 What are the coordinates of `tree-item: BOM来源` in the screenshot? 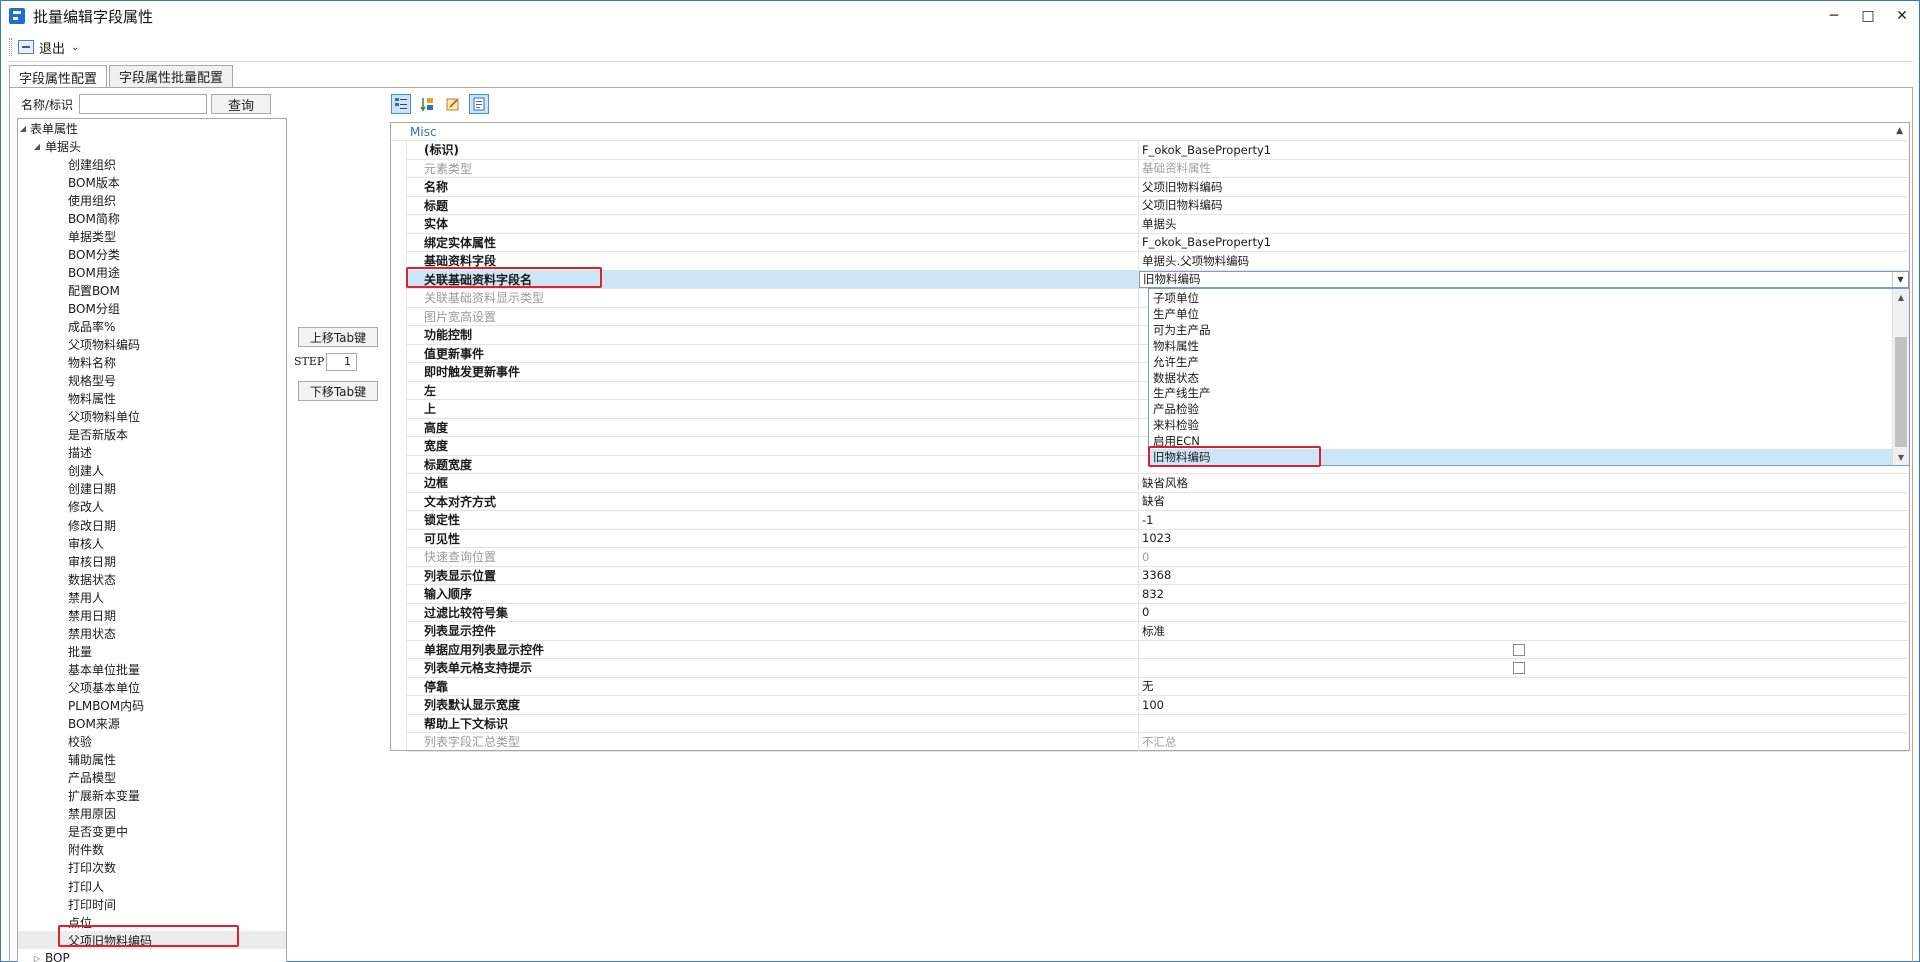 It's located at (152, 724).